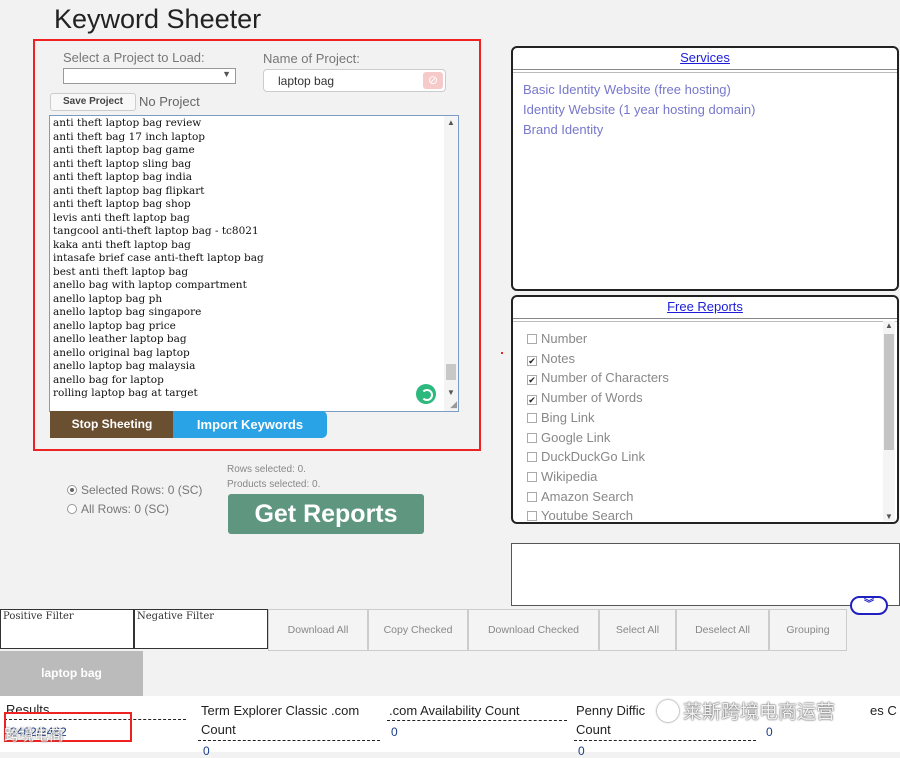  What do you see at coordinates (118, 509) in the screenshot?
I see `all-rows-option: All Rows: 0 (SC)` at bounding box center [118, 509].